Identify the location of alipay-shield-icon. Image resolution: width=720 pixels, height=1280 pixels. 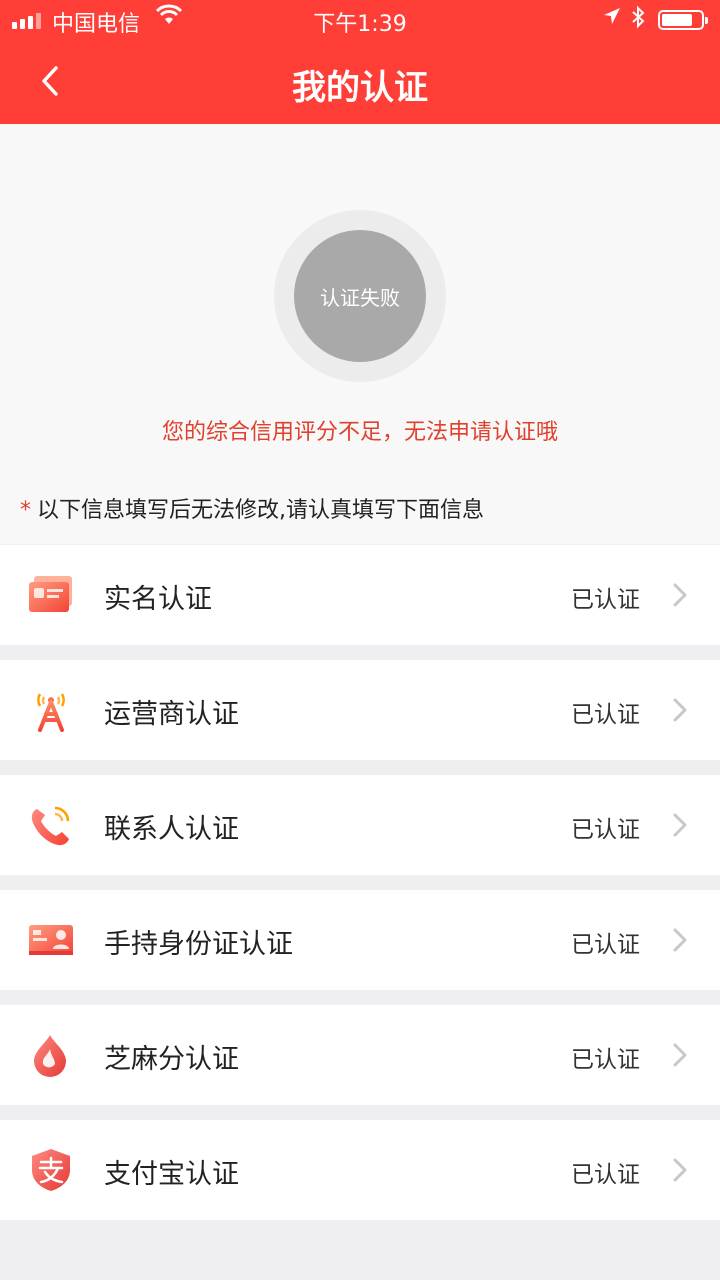
(51, 1170).